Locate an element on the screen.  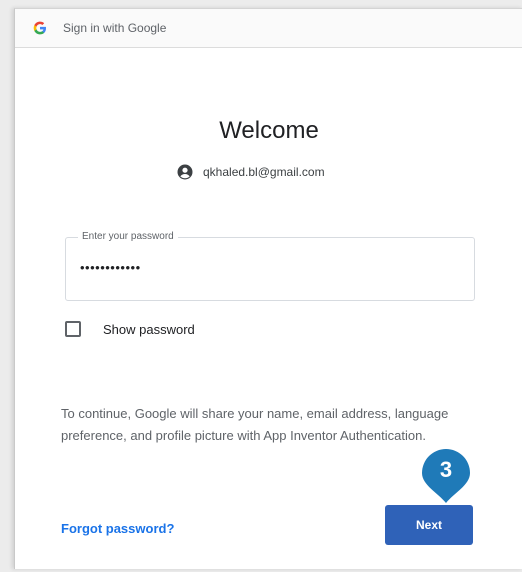
show-password-row: Show password is located at coordinates (130, 329).